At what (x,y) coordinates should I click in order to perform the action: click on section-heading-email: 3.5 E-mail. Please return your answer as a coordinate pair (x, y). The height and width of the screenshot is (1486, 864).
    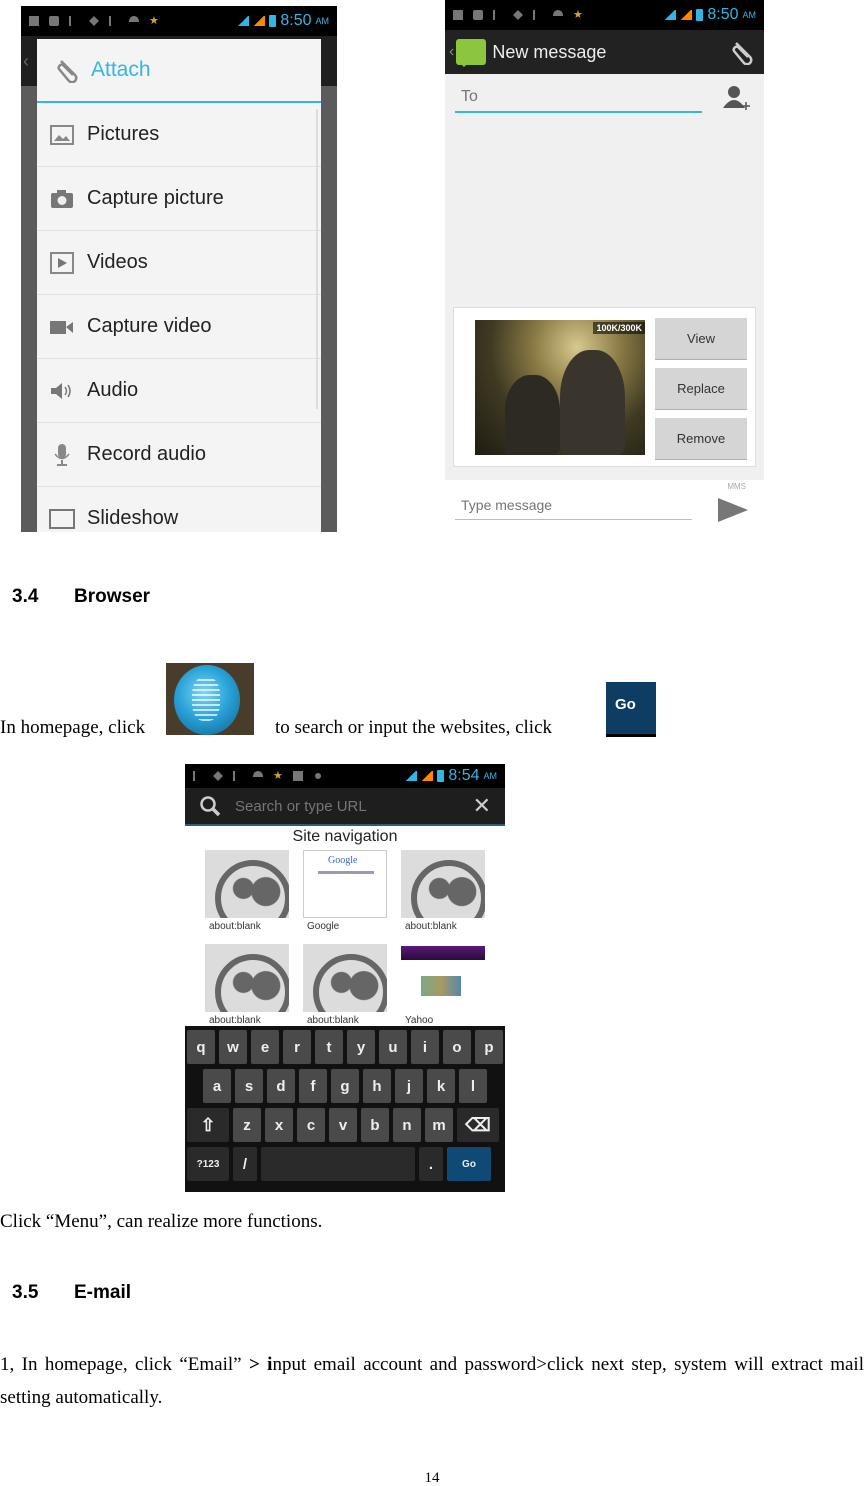
    Looking at the image, I should click on (71, 1293).